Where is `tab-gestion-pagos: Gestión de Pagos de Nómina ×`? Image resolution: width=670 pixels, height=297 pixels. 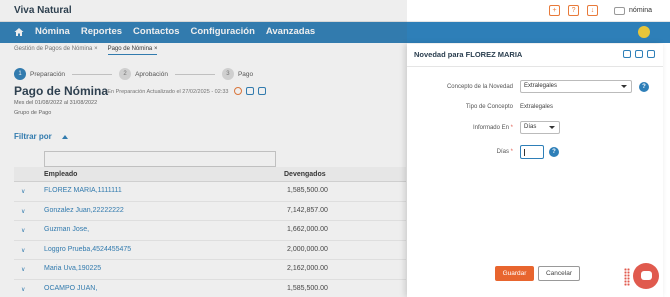 tab-gestion-pagos: Gestión de Pagos de Nómina × is located at coordinates (56, 49).